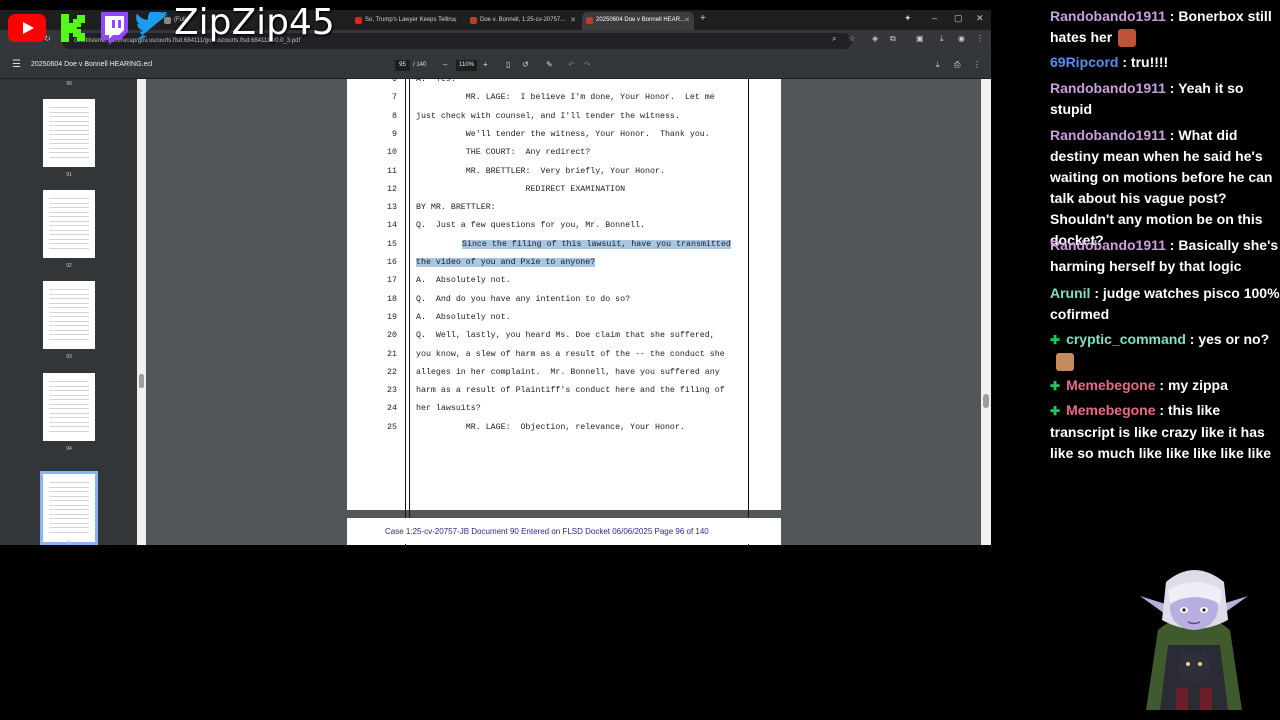 The image size is (1280, 720). Describe the element at coordinates (69, 508) in the screenshot. I see `thumbnail-page-selected` at that location.